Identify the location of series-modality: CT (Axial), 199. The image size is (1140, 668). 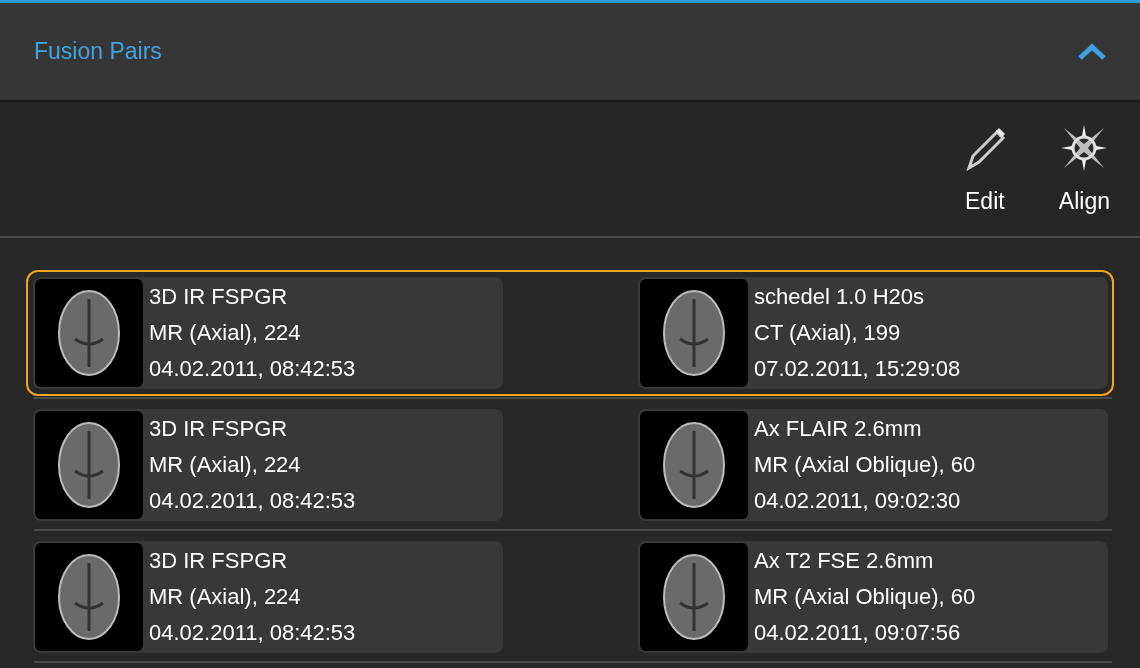
(828, 333).